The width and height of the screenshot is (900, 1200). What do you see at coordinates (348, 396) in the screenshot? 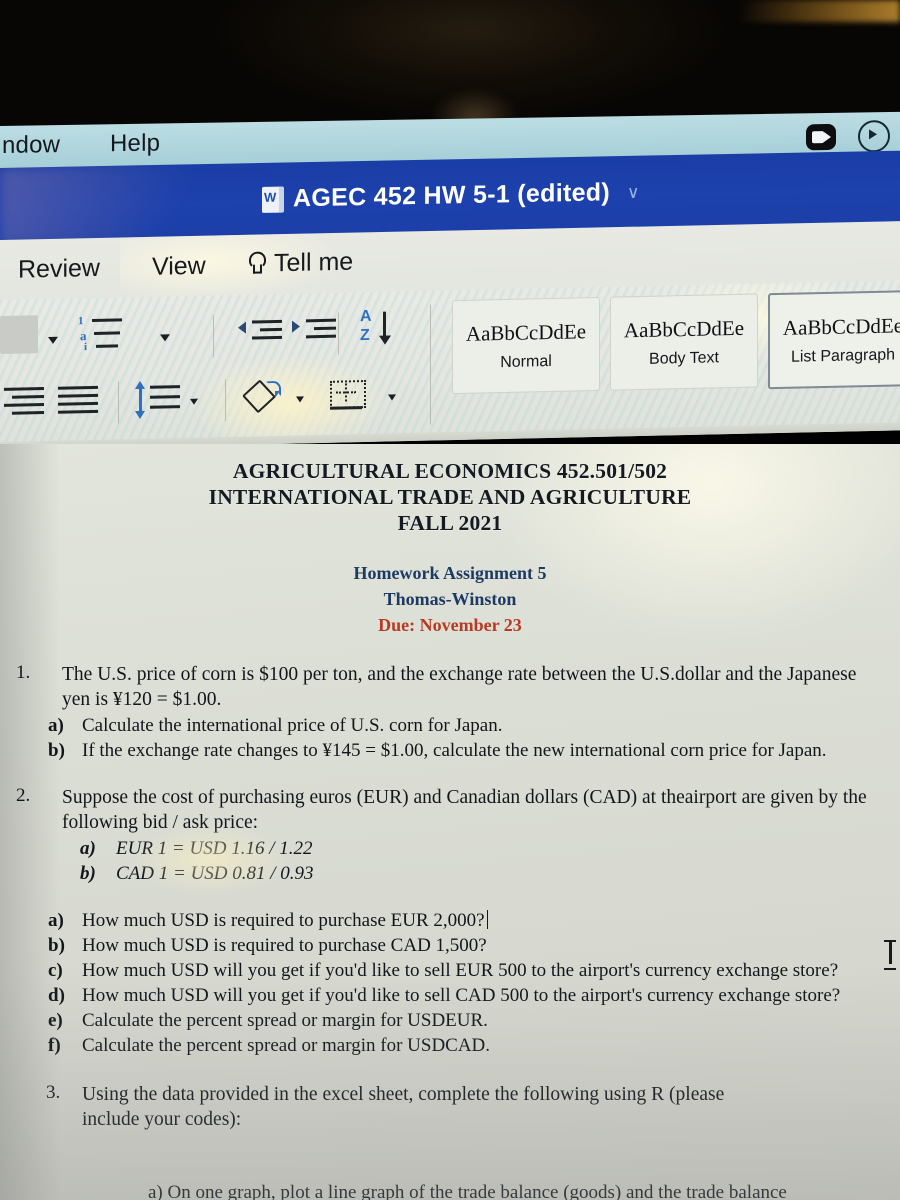
I see `borders-button` at bounding box center [348, 396].